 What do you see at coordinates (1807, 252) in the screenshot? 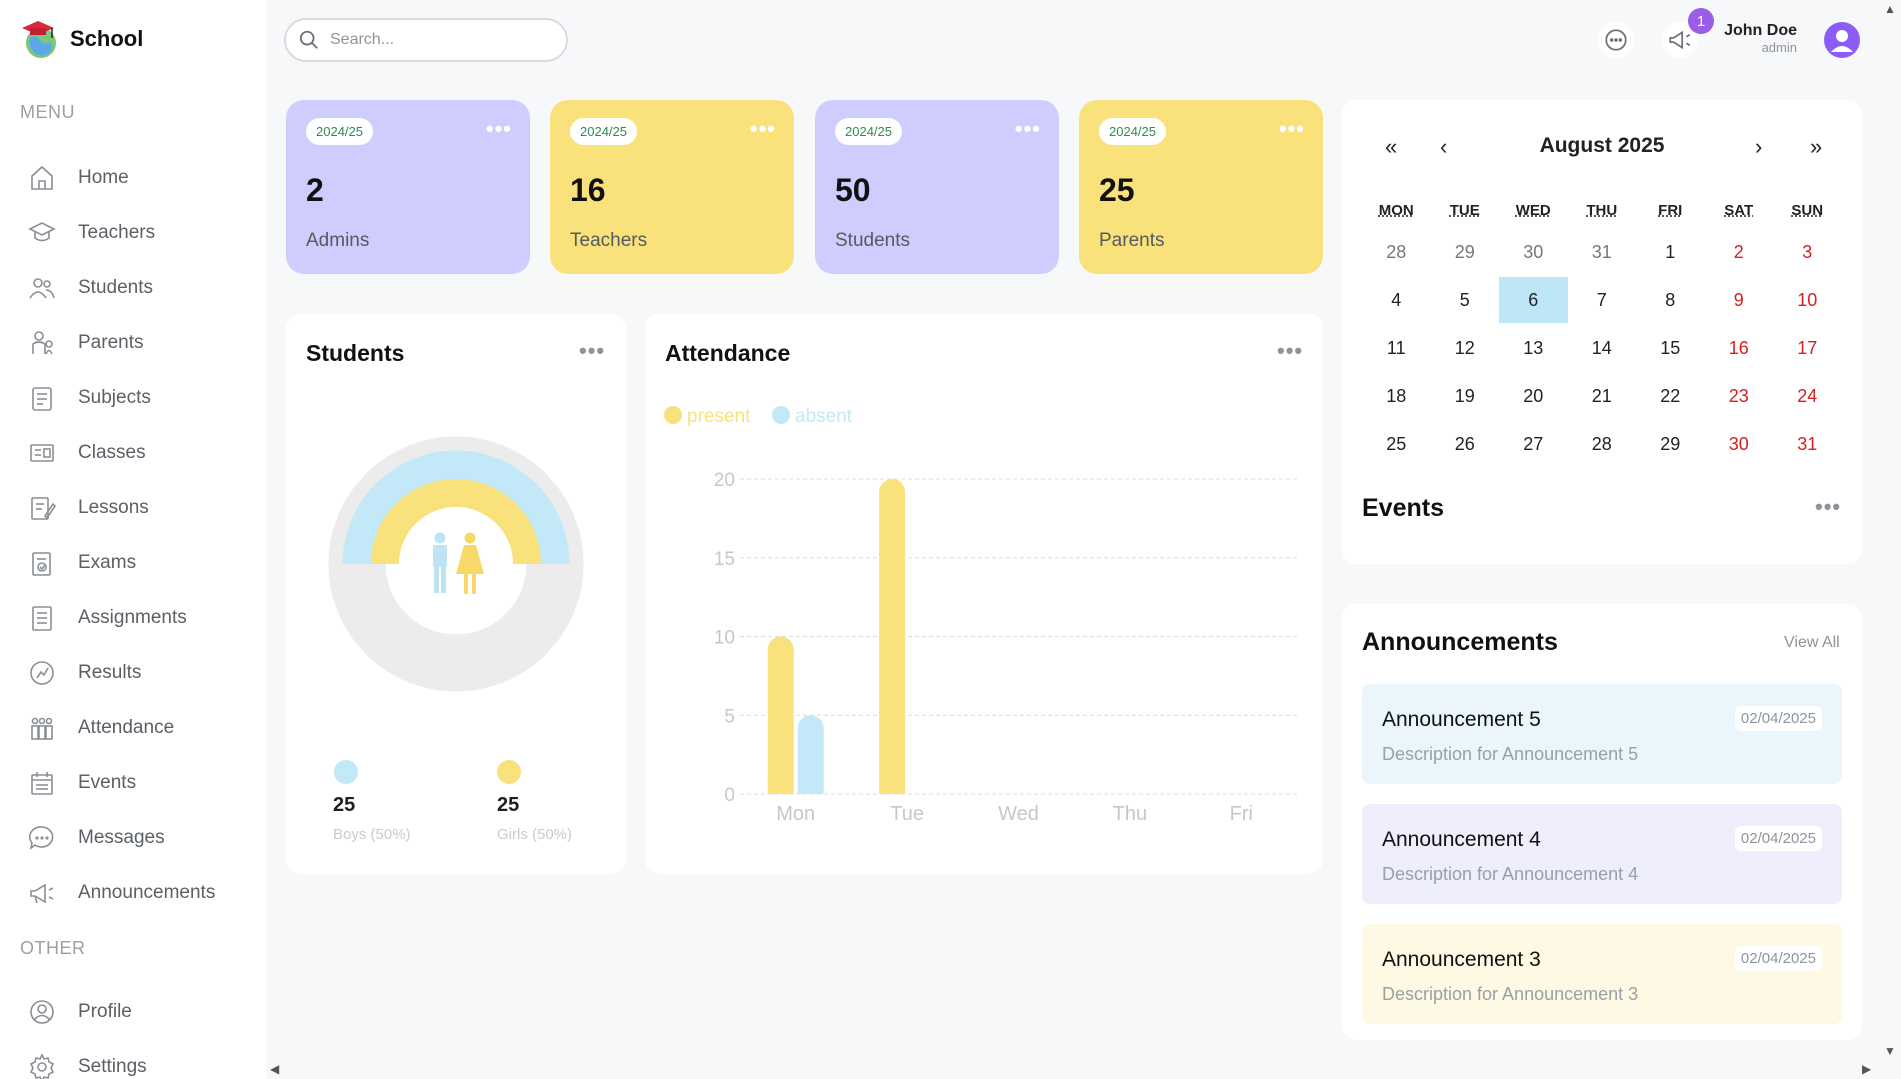
I see `calendar-day: 3` at bounding box center [1807, 252].